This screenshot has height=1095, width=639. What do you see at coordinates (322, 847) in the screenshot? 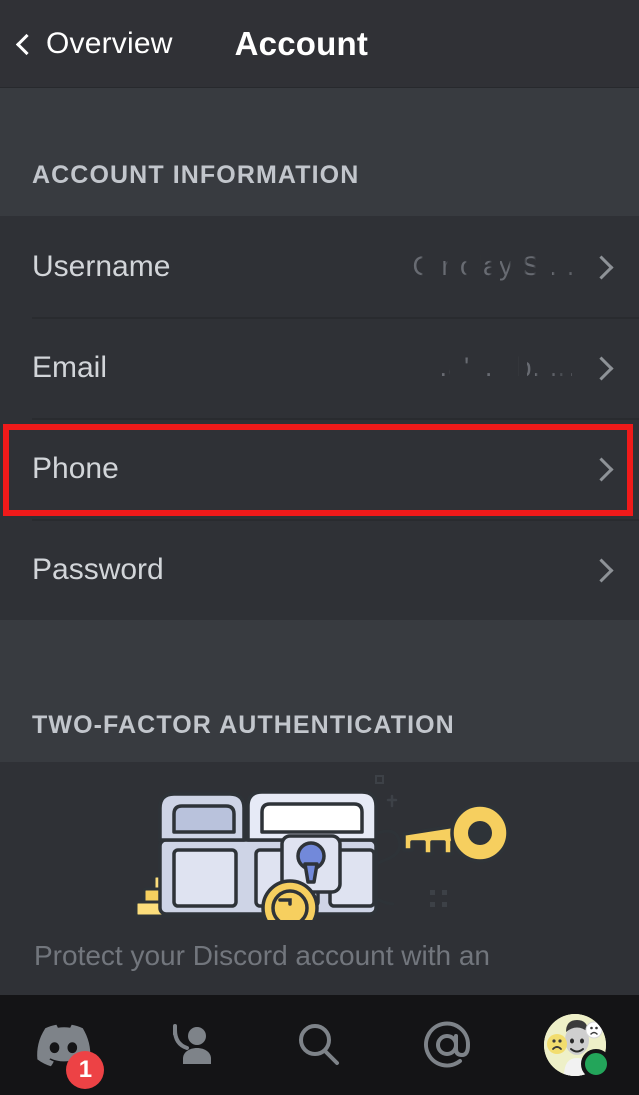
I see `treasure-chest-with-key-illustration` at bounding box center [322, 847].